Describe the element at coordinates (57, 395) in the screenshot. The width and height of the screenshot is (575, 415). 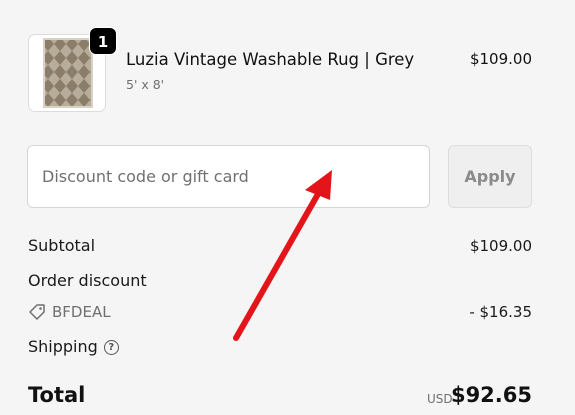
I see `total-label: Total` at that location.